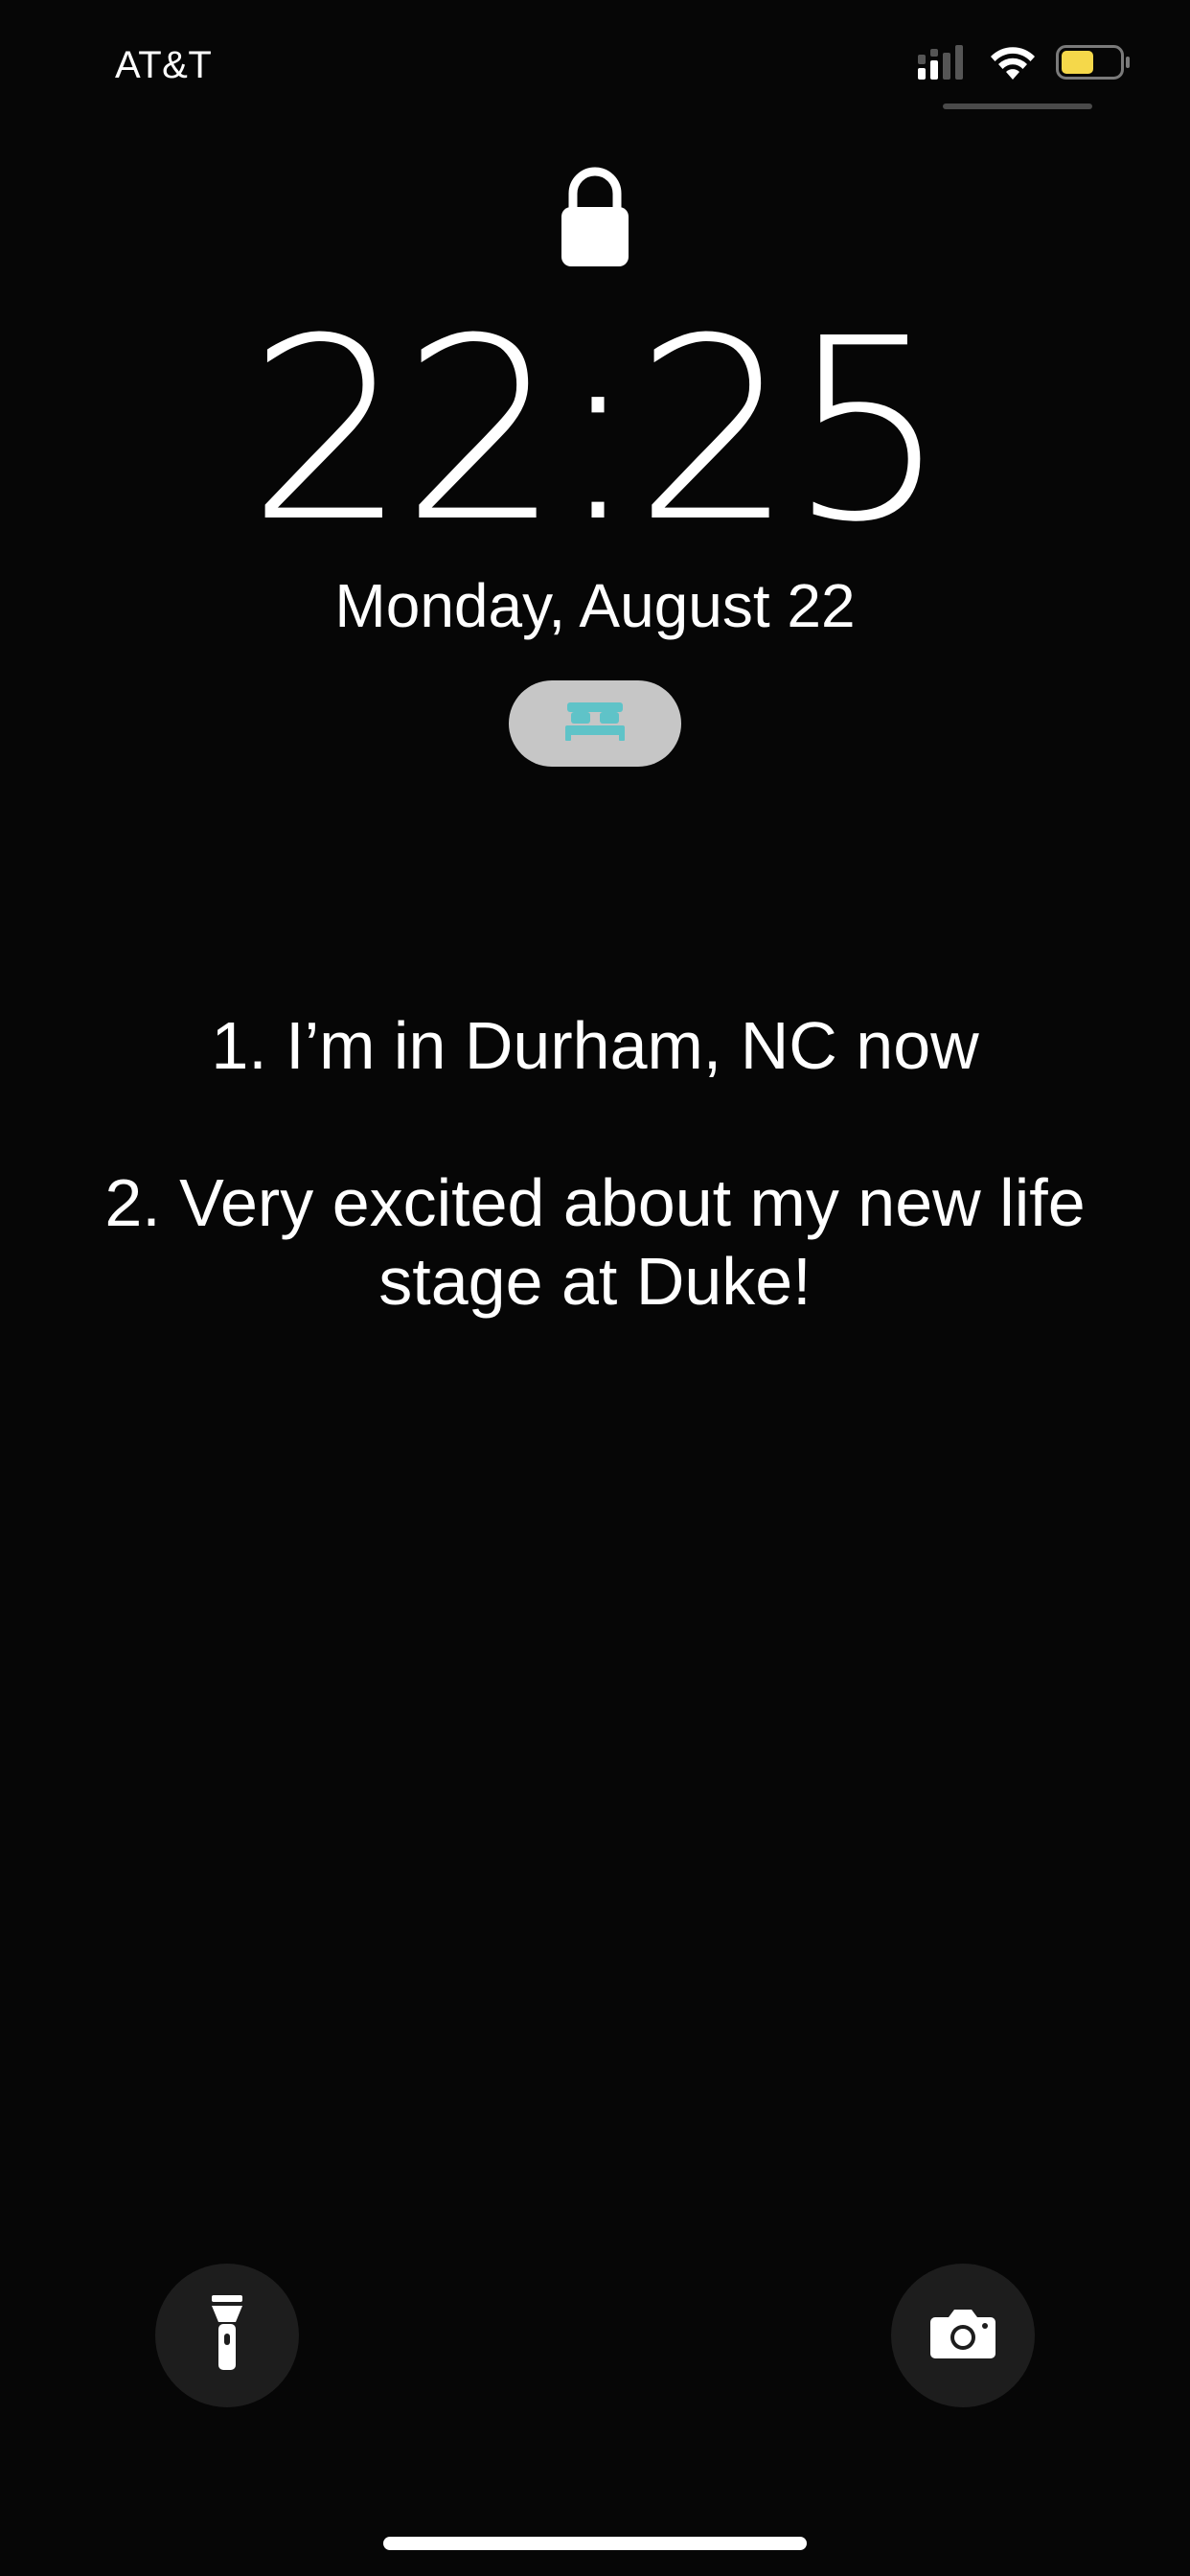  What do you see at coordinates (944, 64) in the screenshot?
I see `cellular-signal-icon` at bounding box center [944, 64].